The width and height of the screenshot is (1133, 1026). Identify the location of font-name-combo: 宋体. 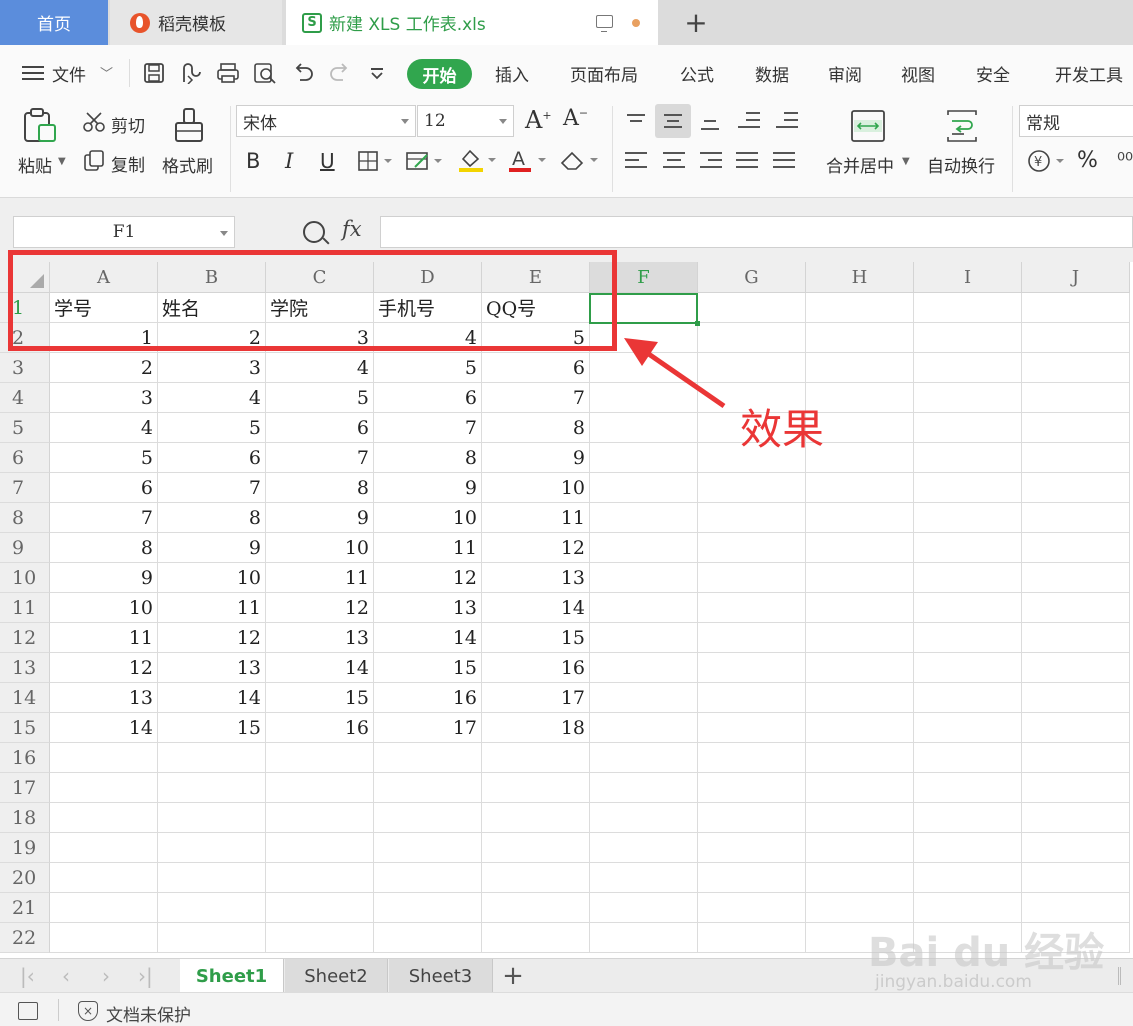
(326, 121).